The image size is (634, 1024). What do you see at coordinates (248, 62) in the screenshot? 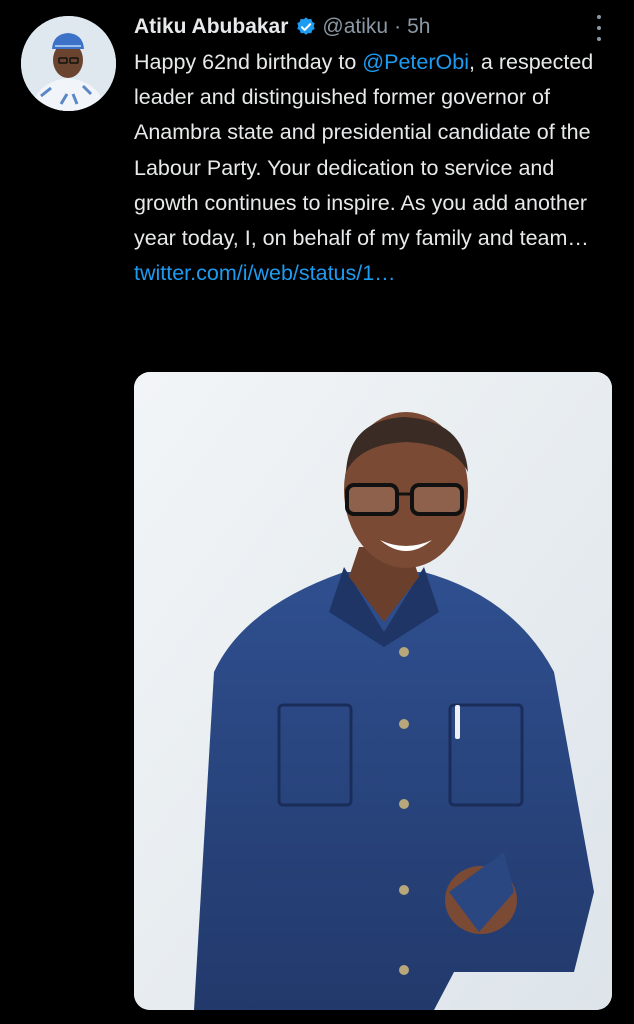
I see `tweet-text-start: Happy 62nd birthday to` at bounding box center [248, 62].